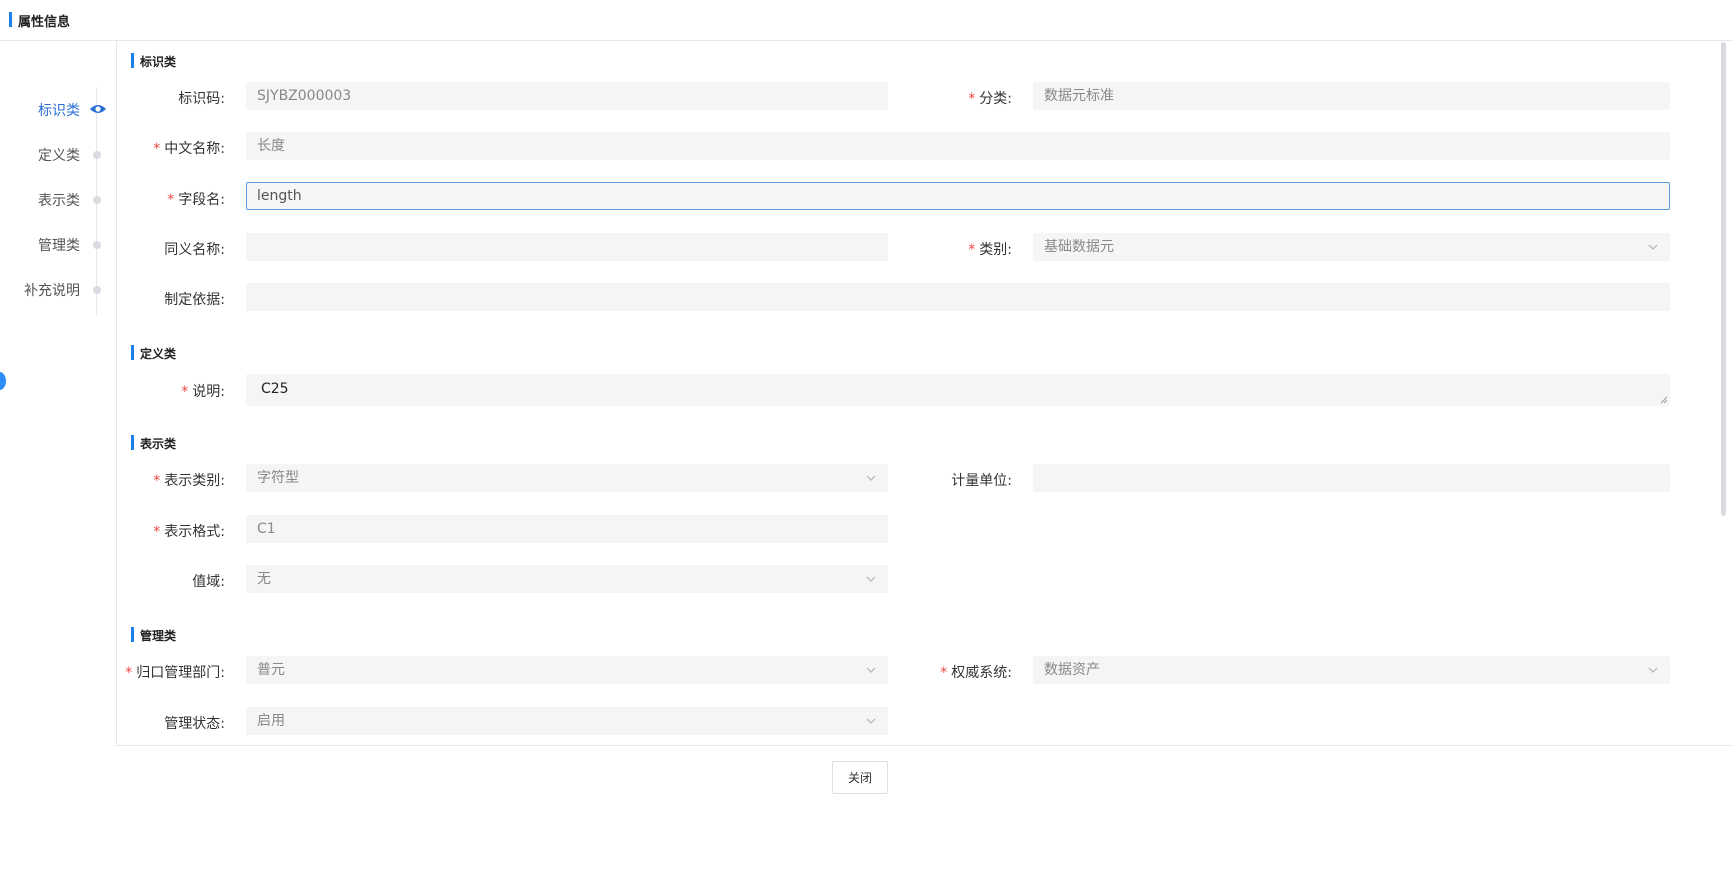 This screenshot has width=1733, height=878. I want to click on department-select: 普元, so click(567, 670).